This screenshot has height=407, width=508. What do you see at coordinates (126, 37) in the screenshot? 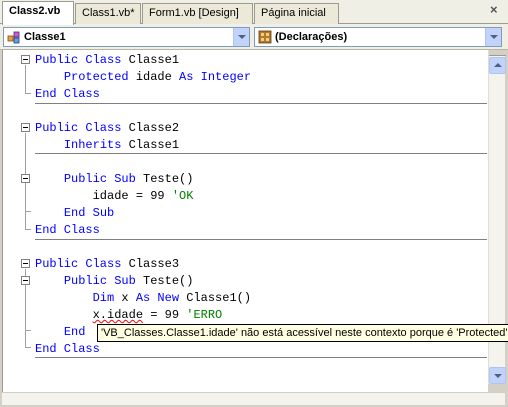
I see `class-name-combo: Classe1` at bounding box center [126, 37].